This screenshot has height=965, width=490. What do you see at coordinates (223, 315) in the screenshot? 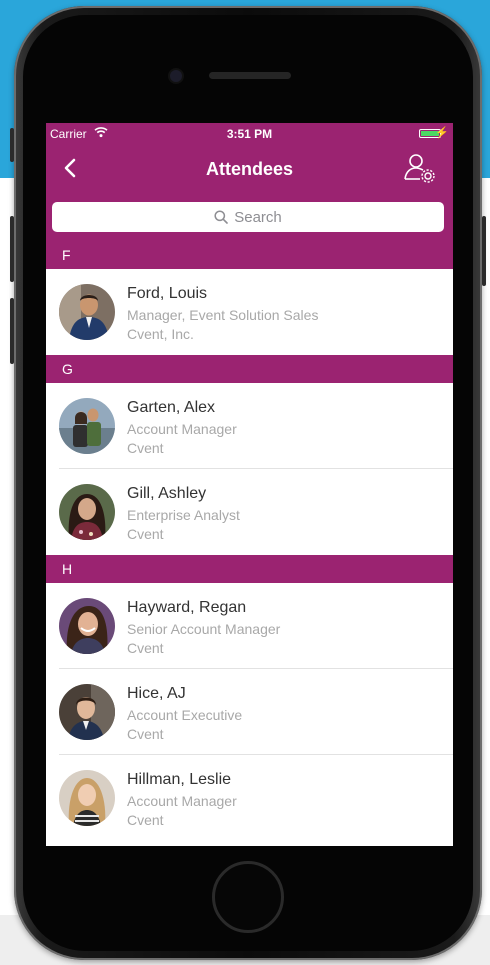
I see `attendee-title: Manager, Event Solution Sales` at bounding box center [223, 315].